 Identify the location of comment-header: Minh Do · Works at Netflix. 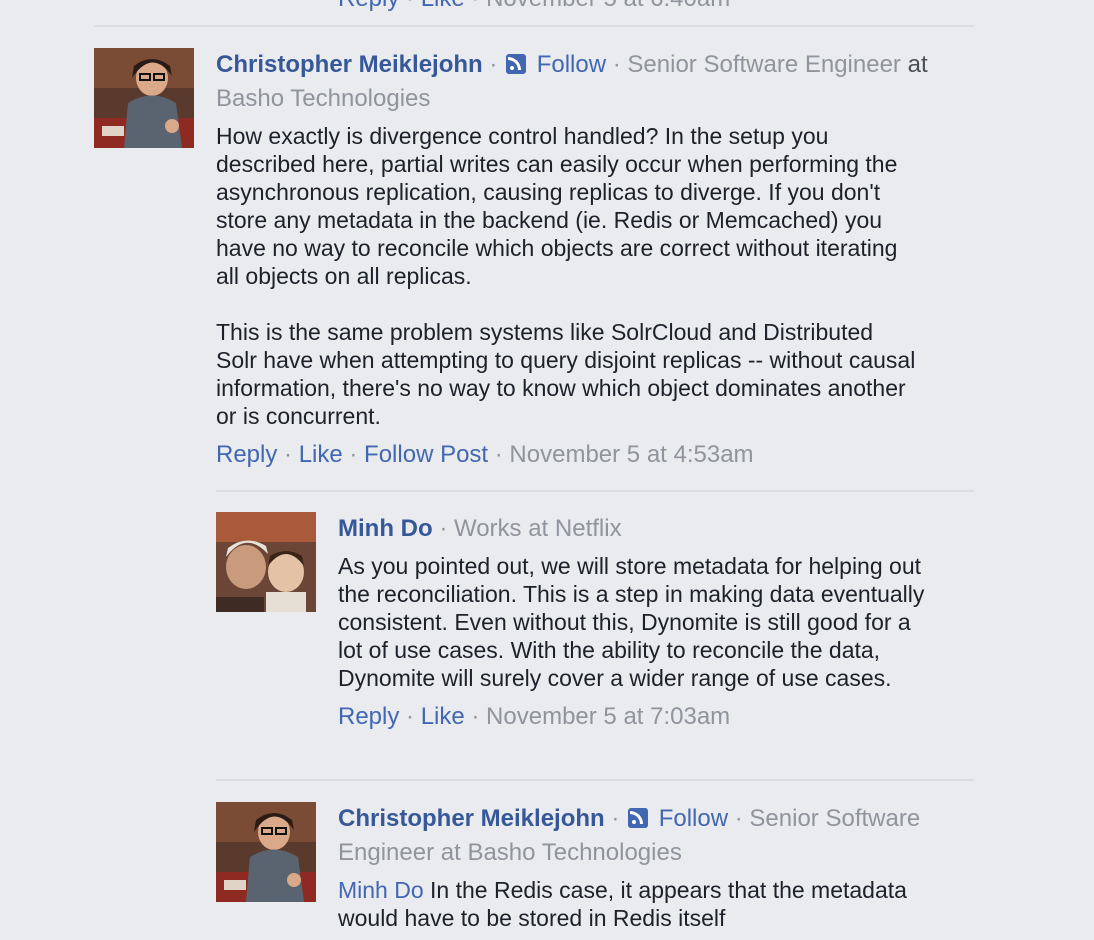
(480, 528).